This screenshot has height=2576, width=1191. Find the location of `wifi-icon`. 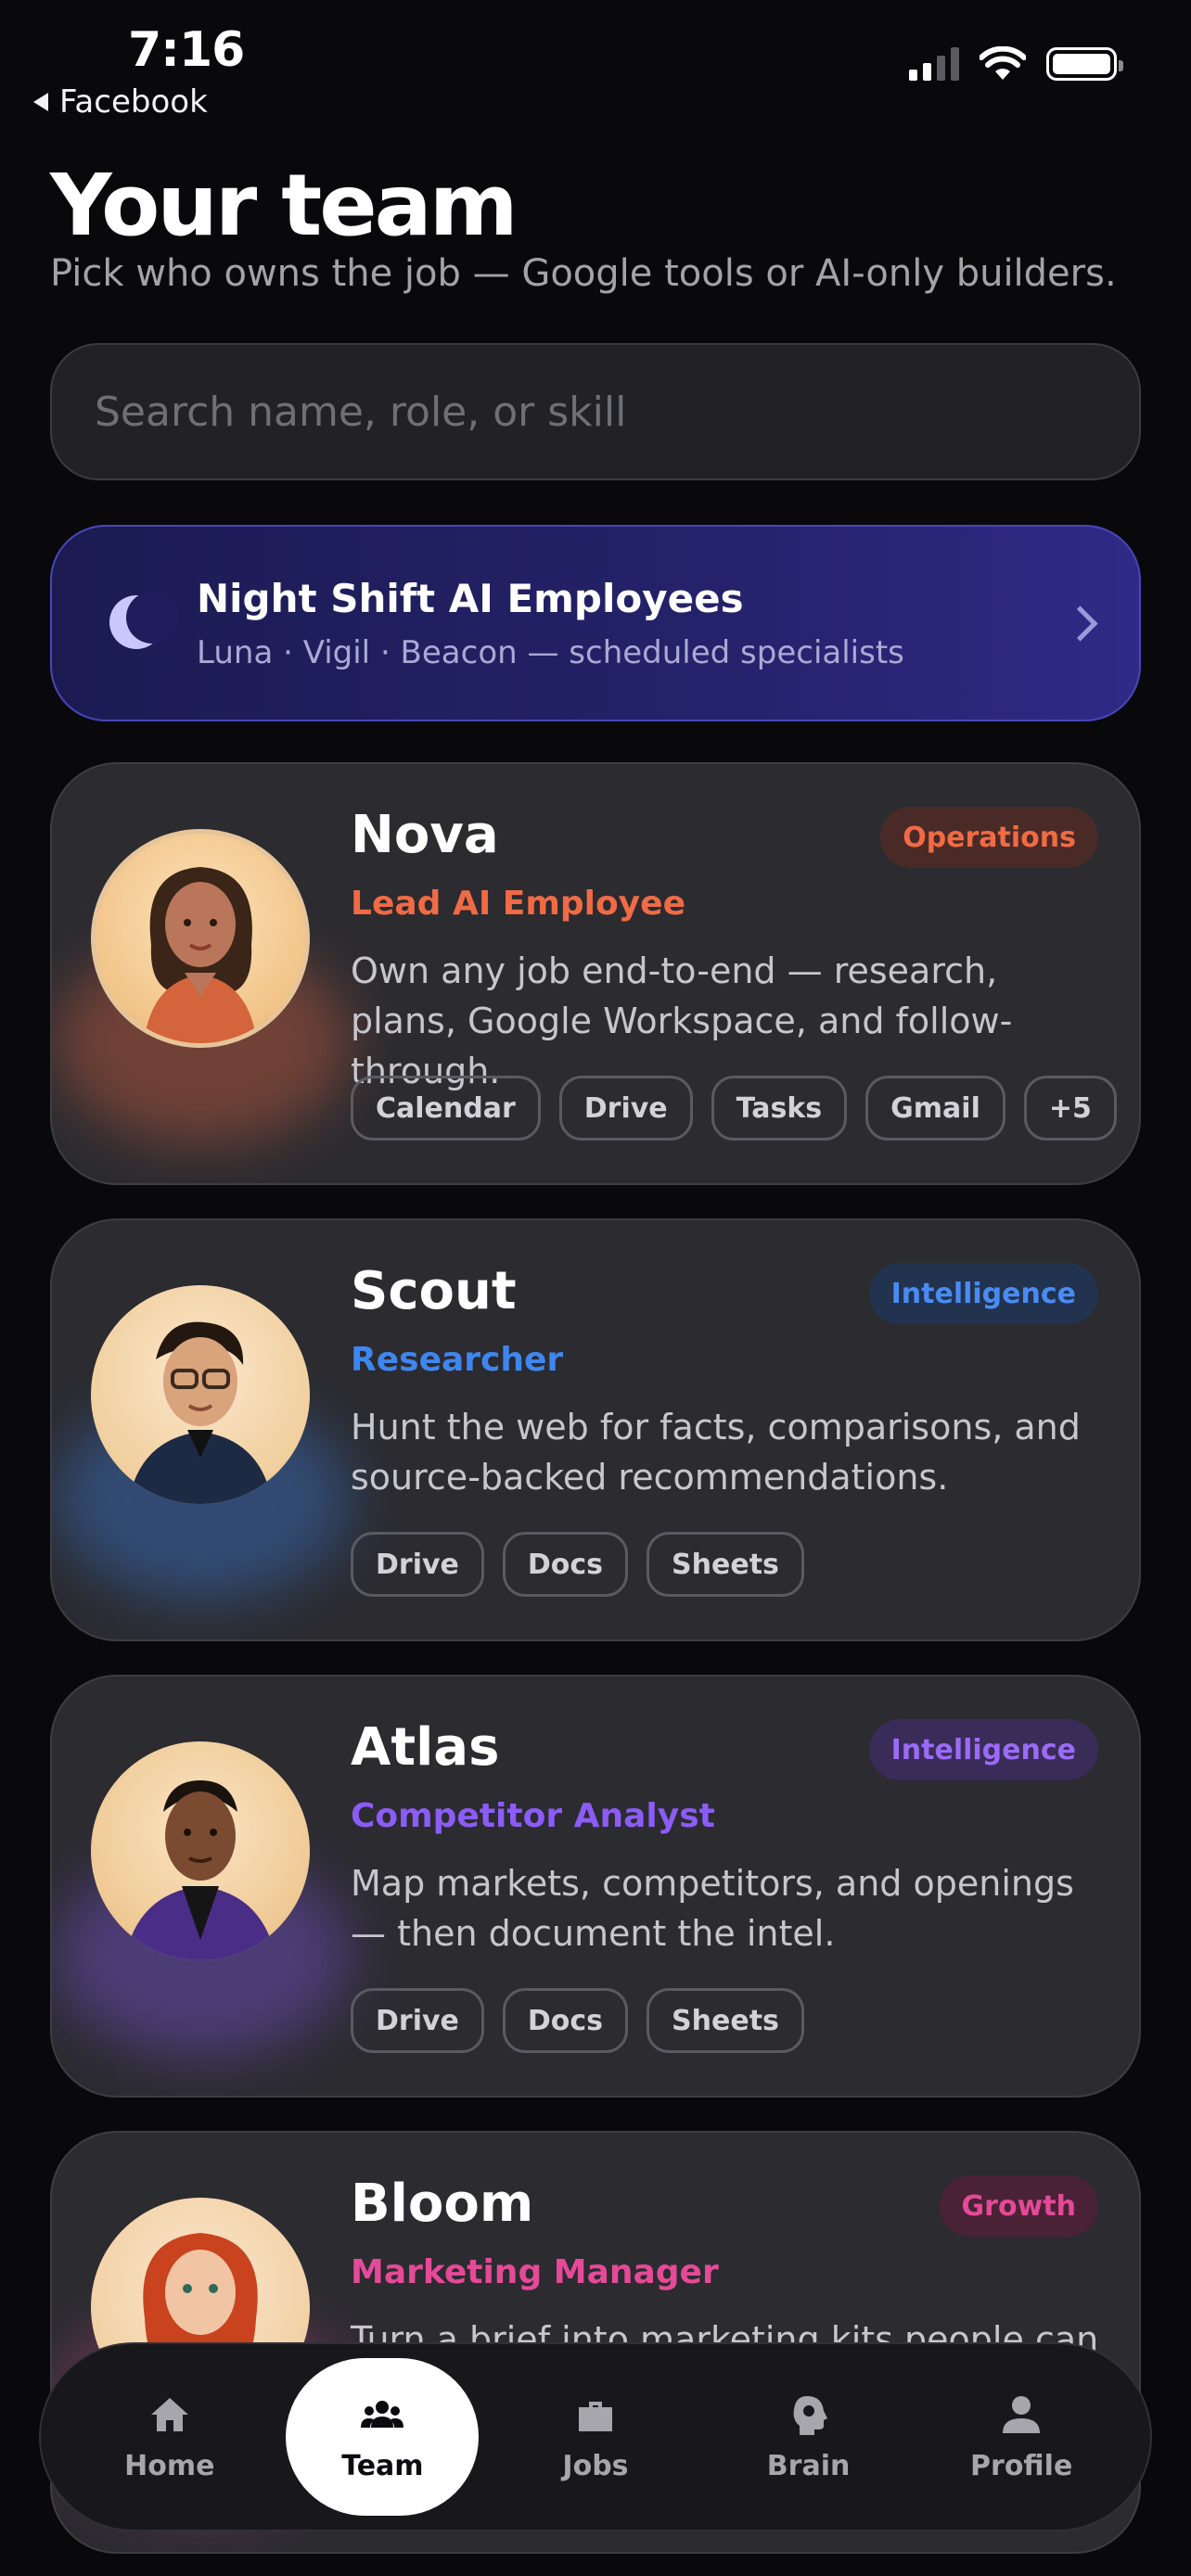

wifi-icon is located at coordinates (1003, 63).